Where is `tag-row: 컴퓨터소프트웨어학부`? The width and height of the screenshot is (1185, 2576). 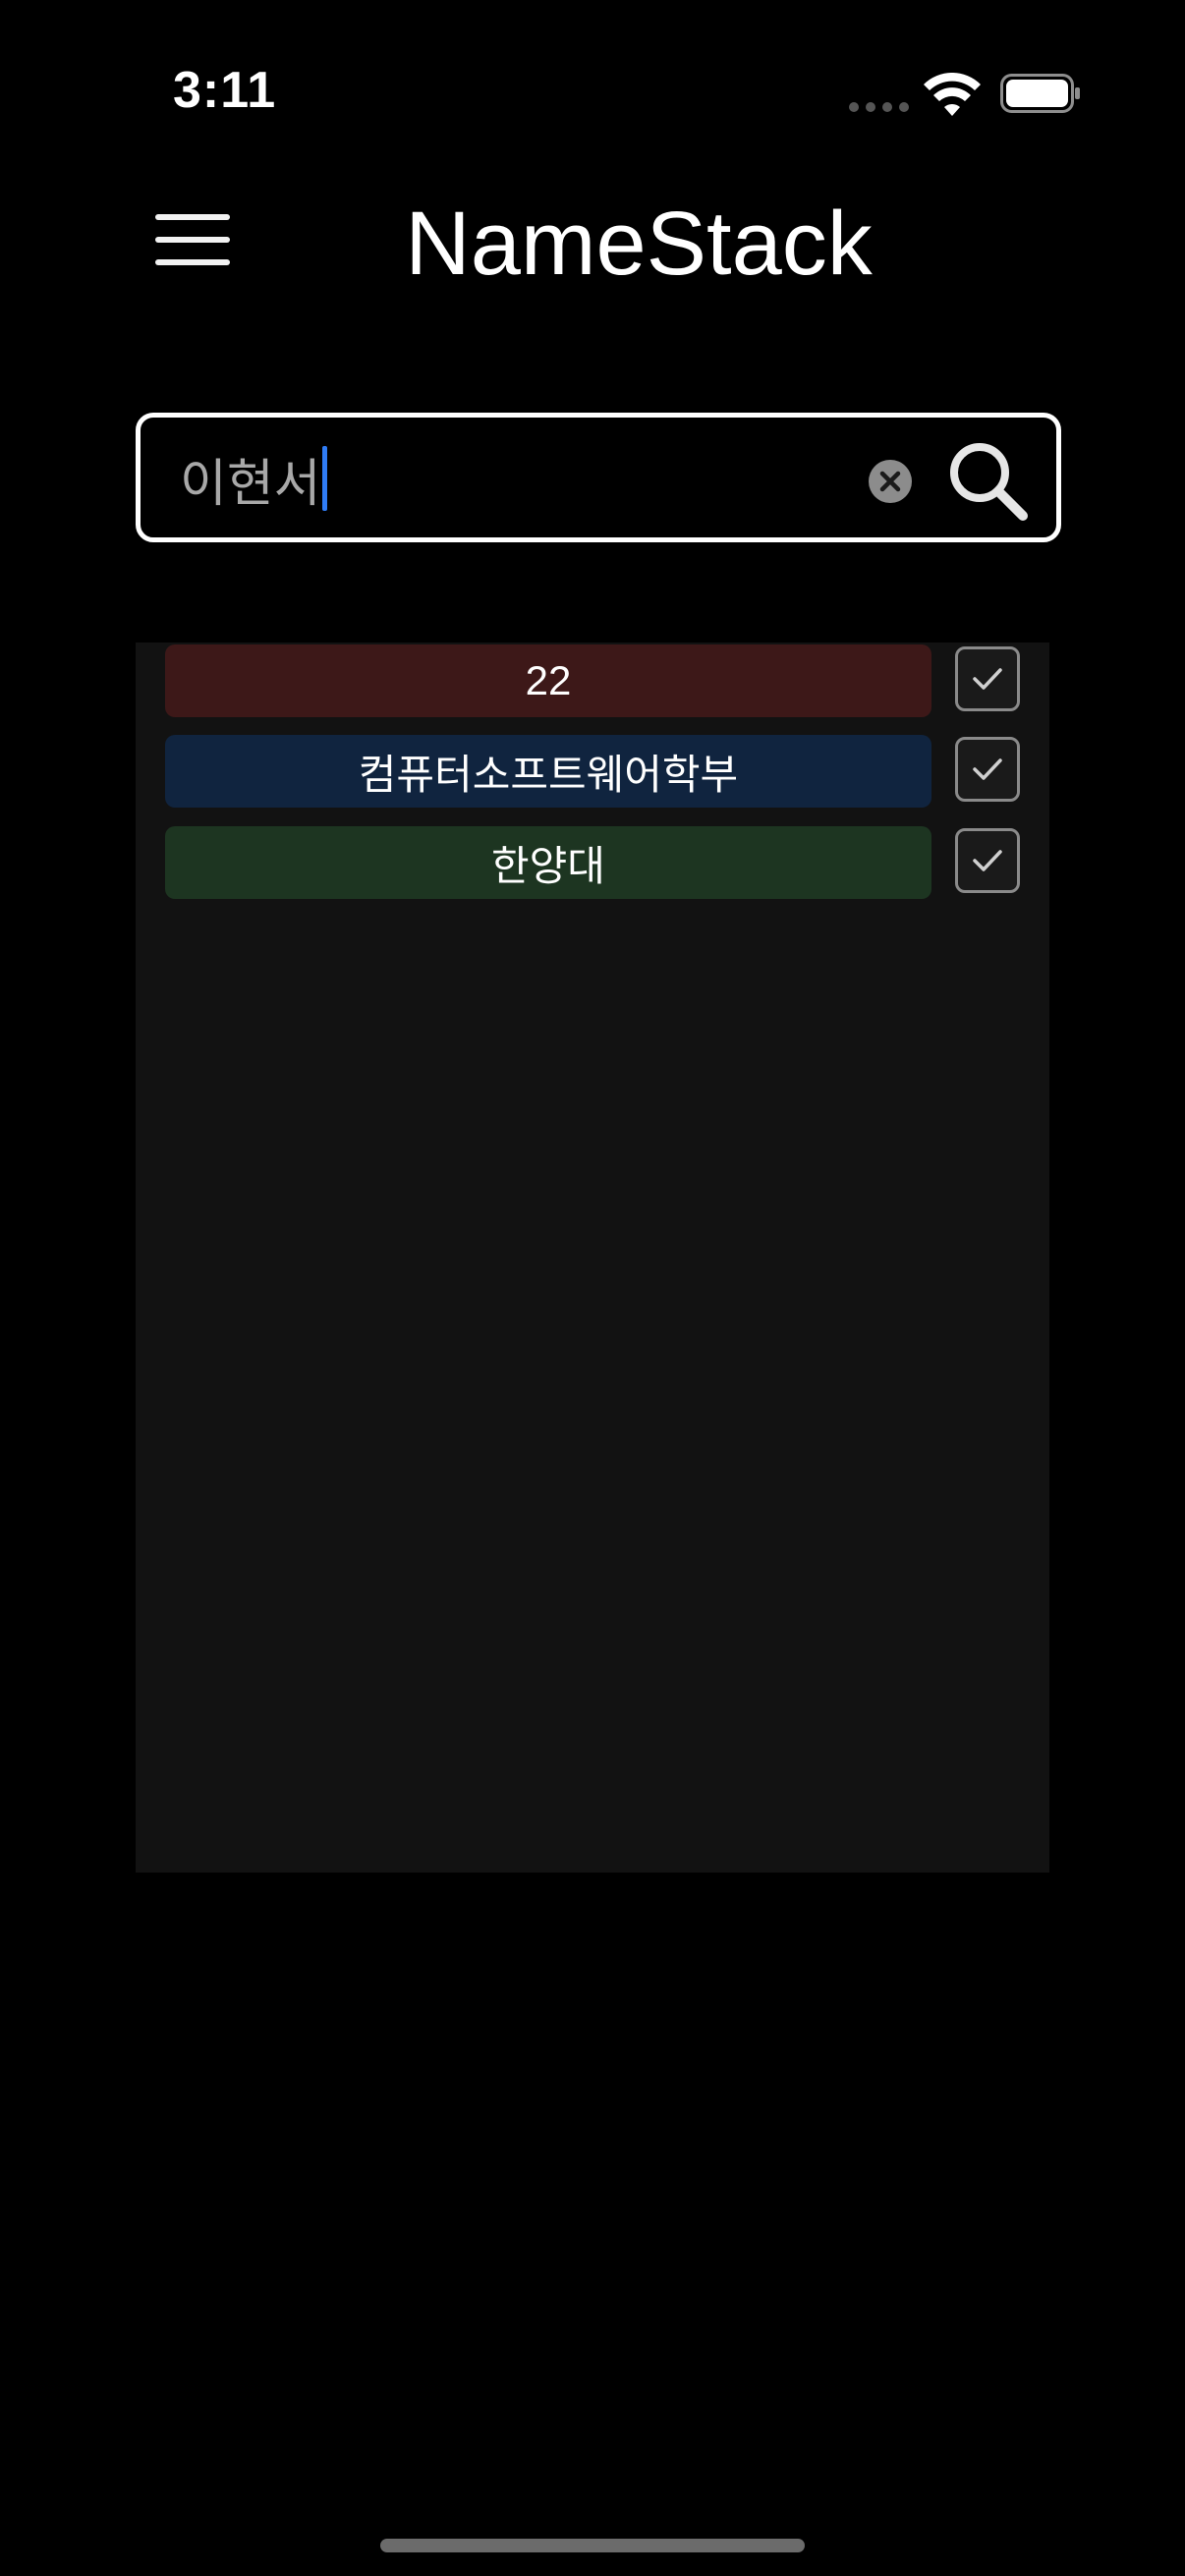 tag-row: 컴퓨터소프트웨어학부 is located at coordinates (592, 771).